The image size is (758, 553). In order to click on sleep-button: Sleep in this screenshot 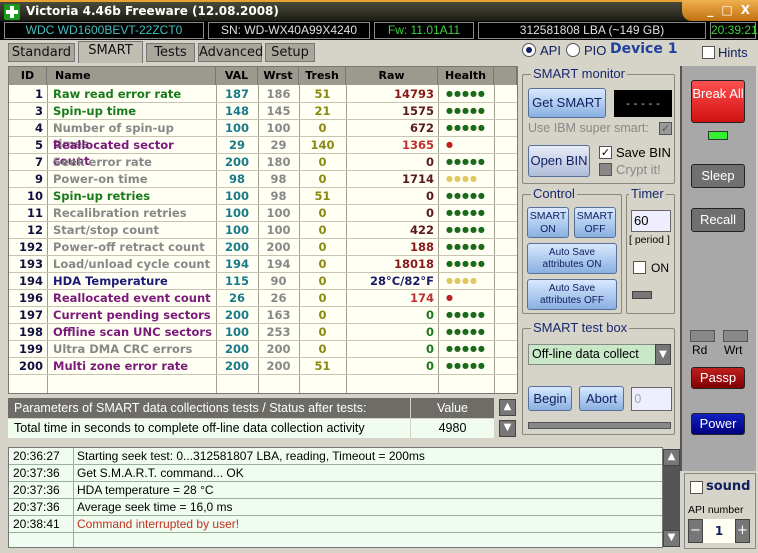, I will do `click(718, 176)`.